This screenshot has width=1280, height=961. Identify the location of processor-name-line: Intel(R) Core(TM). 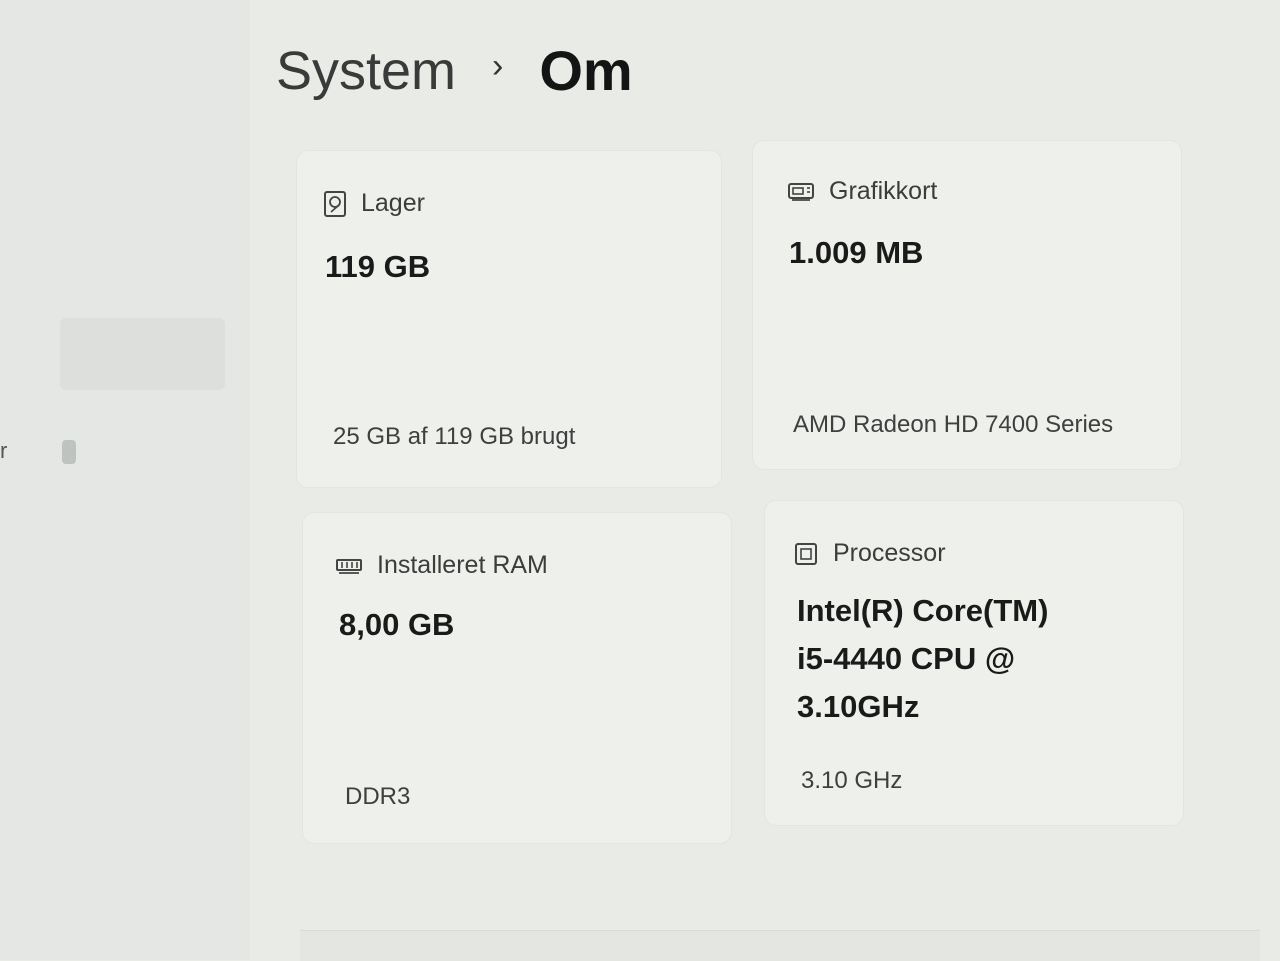
(923, 610).